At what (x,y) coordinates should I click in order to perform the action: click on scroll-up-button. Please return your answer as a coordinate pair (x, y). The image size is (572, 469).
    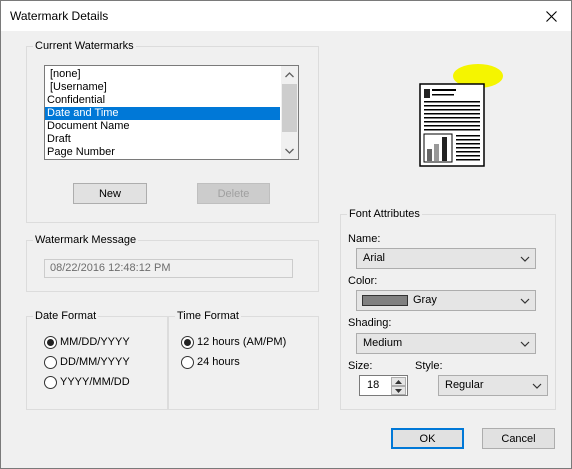
    Looking at the image, I should click on (289, 74).